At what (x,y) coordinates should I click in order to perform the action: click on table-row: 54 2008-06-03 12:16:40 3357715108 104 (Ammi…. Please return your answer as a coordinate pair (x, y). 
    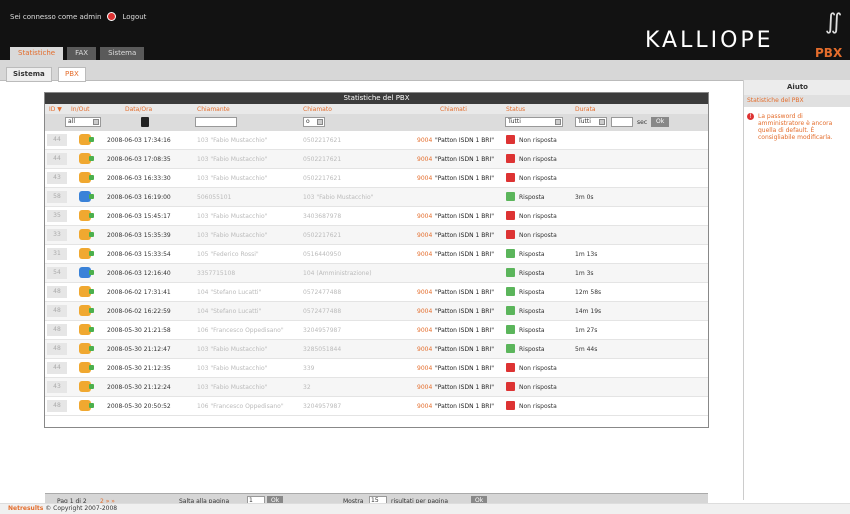
    Looking at the image, I should click on (376, 273).